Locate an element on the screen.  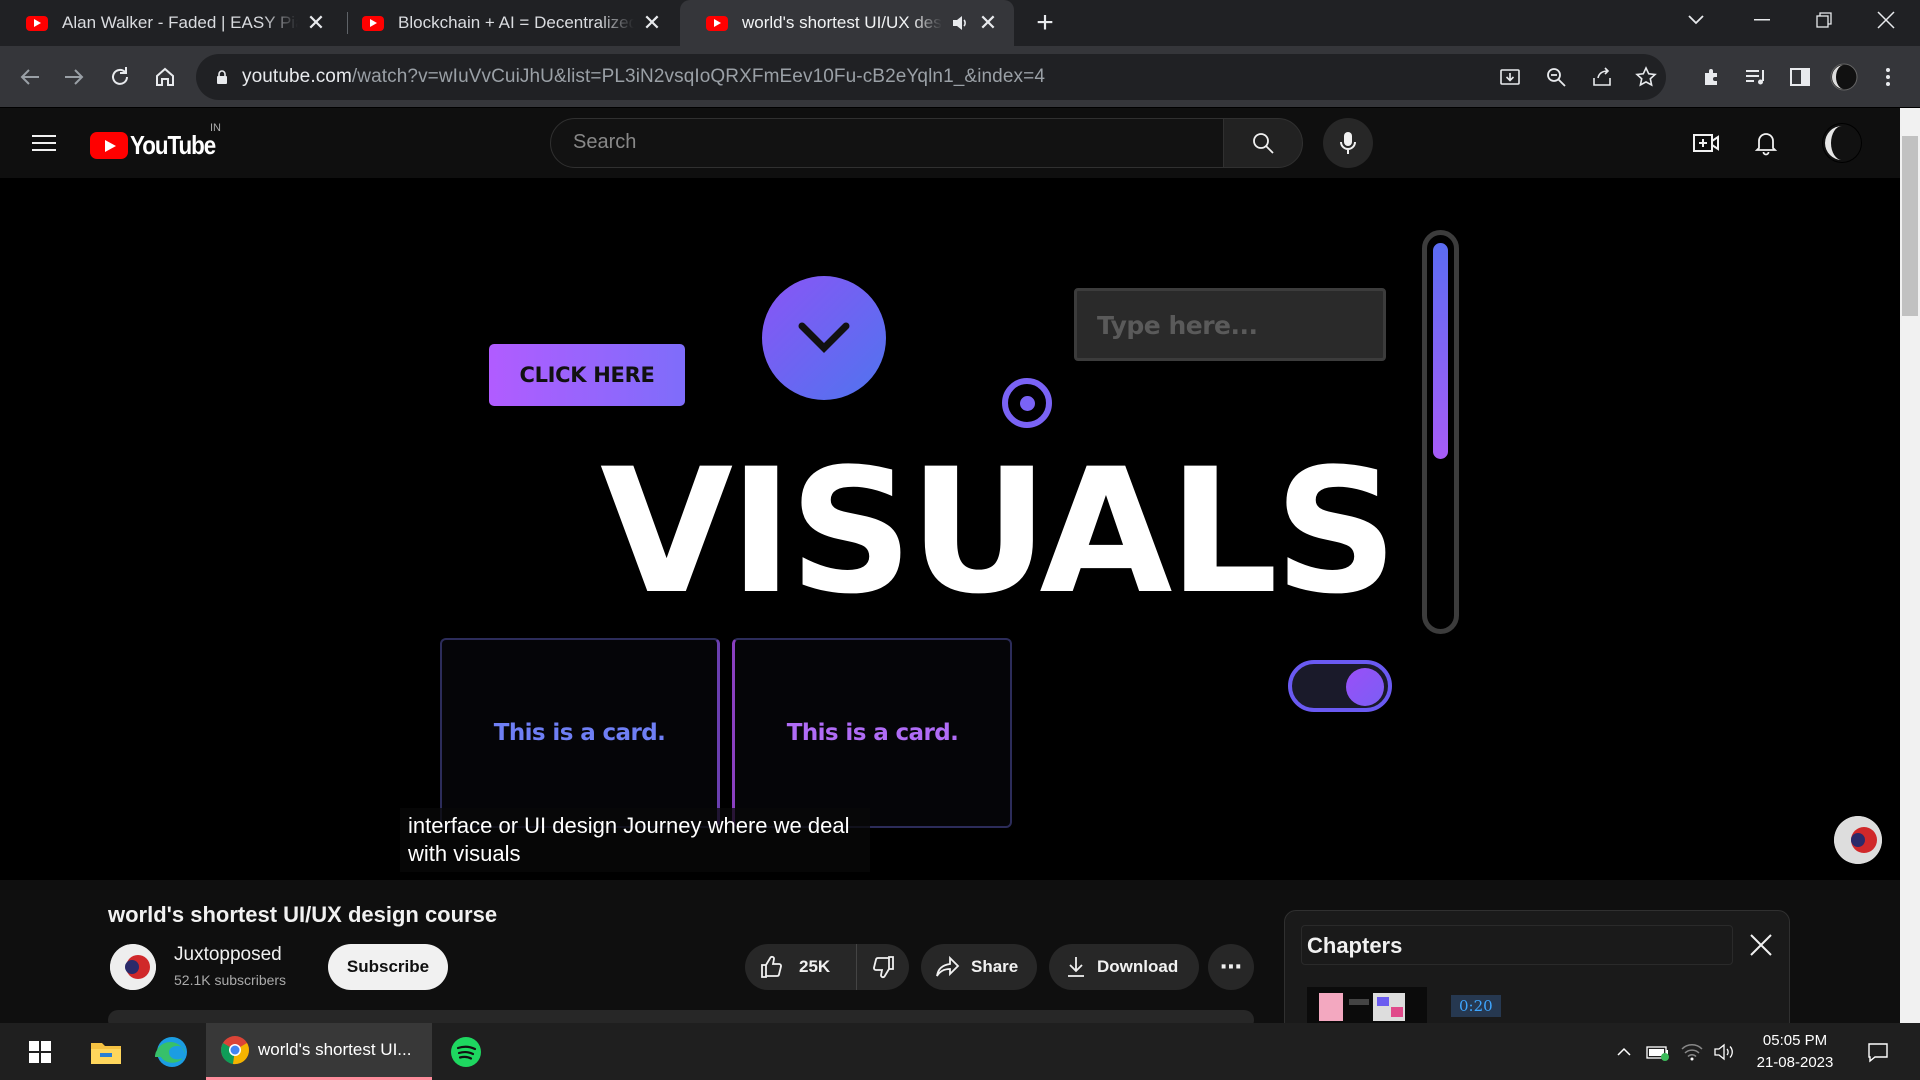
more-actions-button: ⋯ is located at coordinates (1231, 967).